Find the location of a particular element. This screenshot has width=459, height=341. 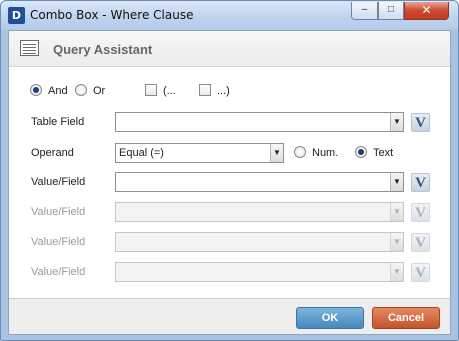

text-label: Text is located at coordinates (383, 153).